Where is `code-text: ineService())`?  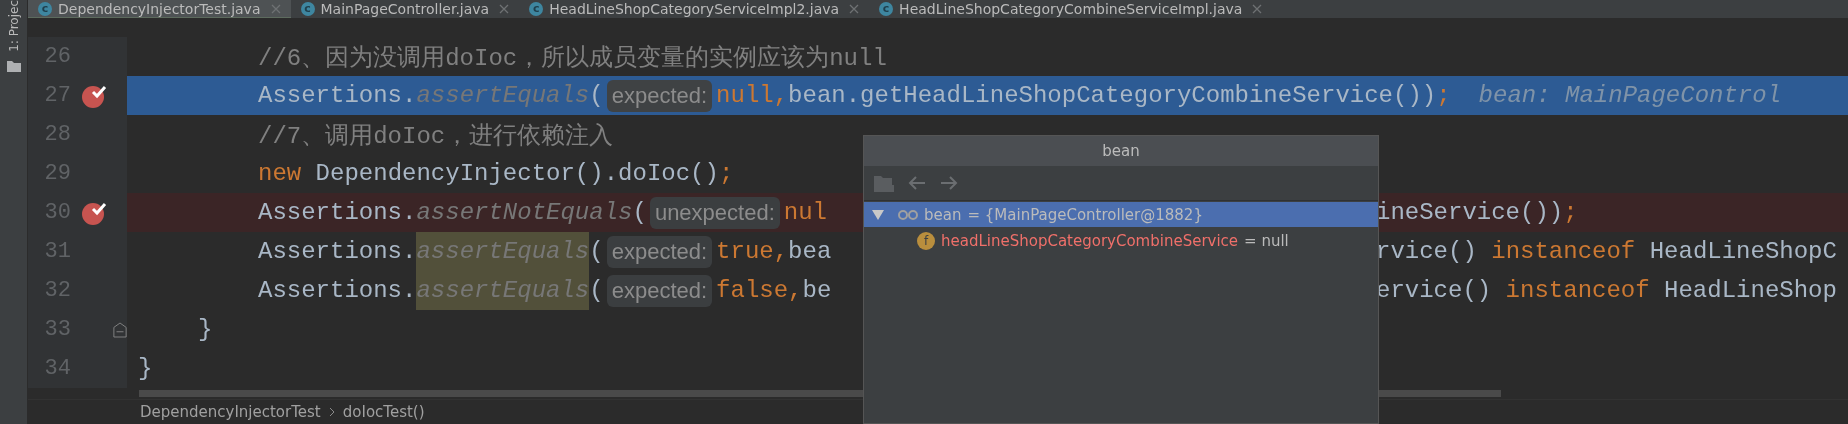 code-text: ineService()) is located at coordinates (1470, 212).